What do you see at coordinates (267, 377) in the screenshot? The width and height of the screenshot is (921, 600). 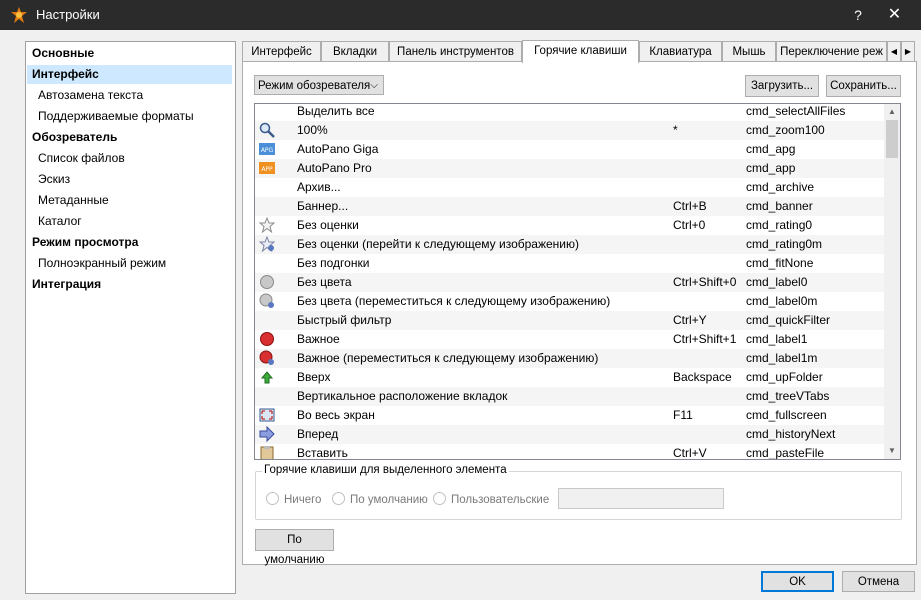 I see `up-folder-icon` at bounding box center [267, 377].